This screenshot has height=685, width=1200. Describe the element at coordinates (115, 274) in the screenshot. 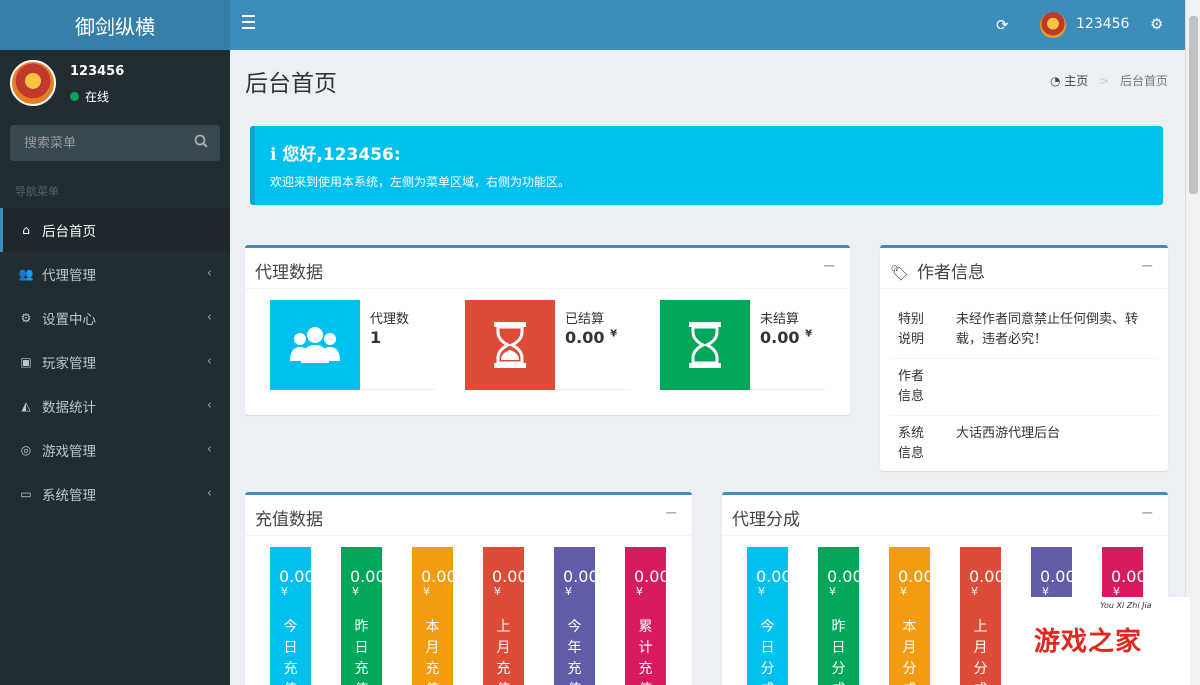

I see `sidebar-item-agents: 👥 代理管理 ‹` at that location.